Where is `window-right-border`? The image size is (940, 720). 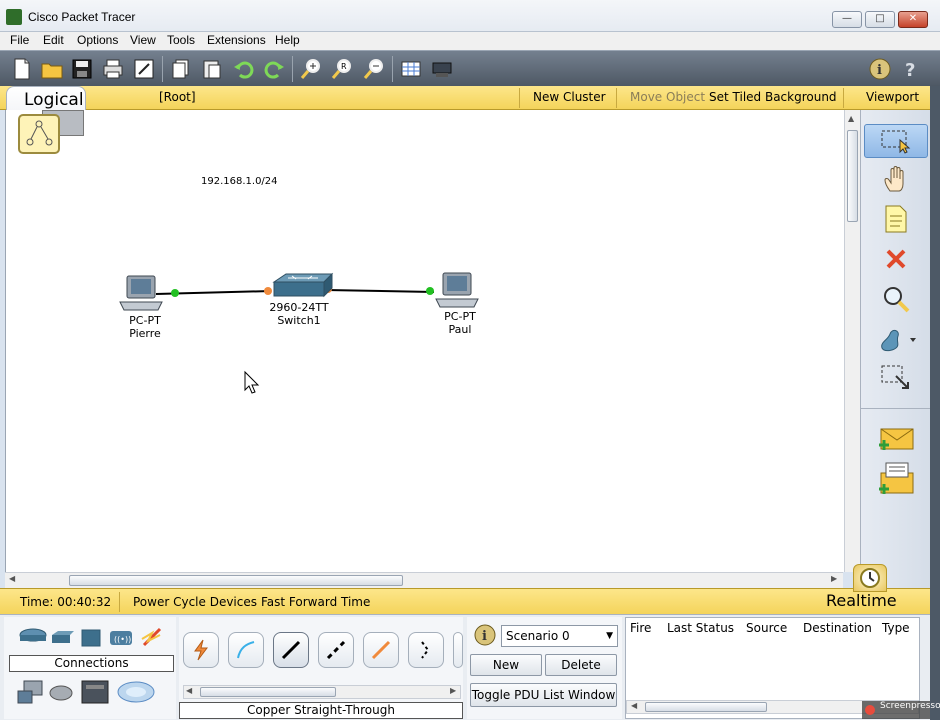 window-right-border is located at coordinates (935, 403).